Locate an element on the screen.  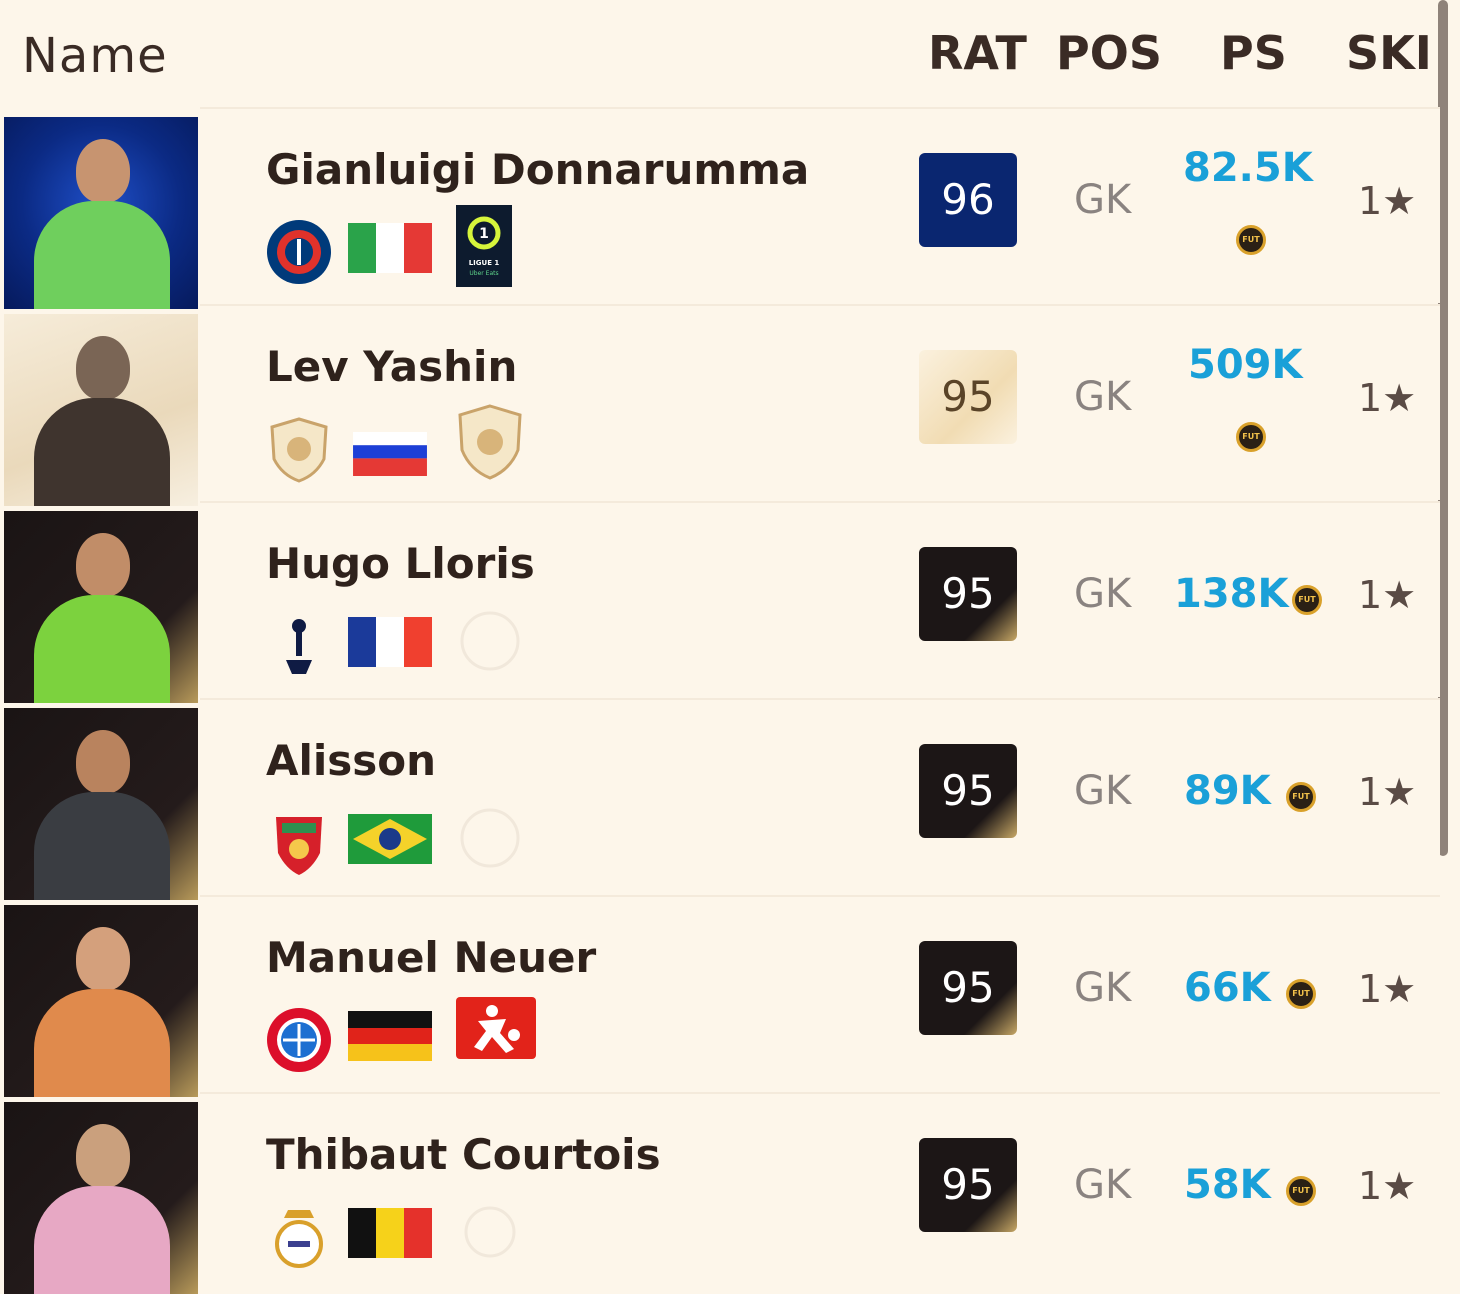
column-header-skill: SKI is located at coordinates (1389, 53).